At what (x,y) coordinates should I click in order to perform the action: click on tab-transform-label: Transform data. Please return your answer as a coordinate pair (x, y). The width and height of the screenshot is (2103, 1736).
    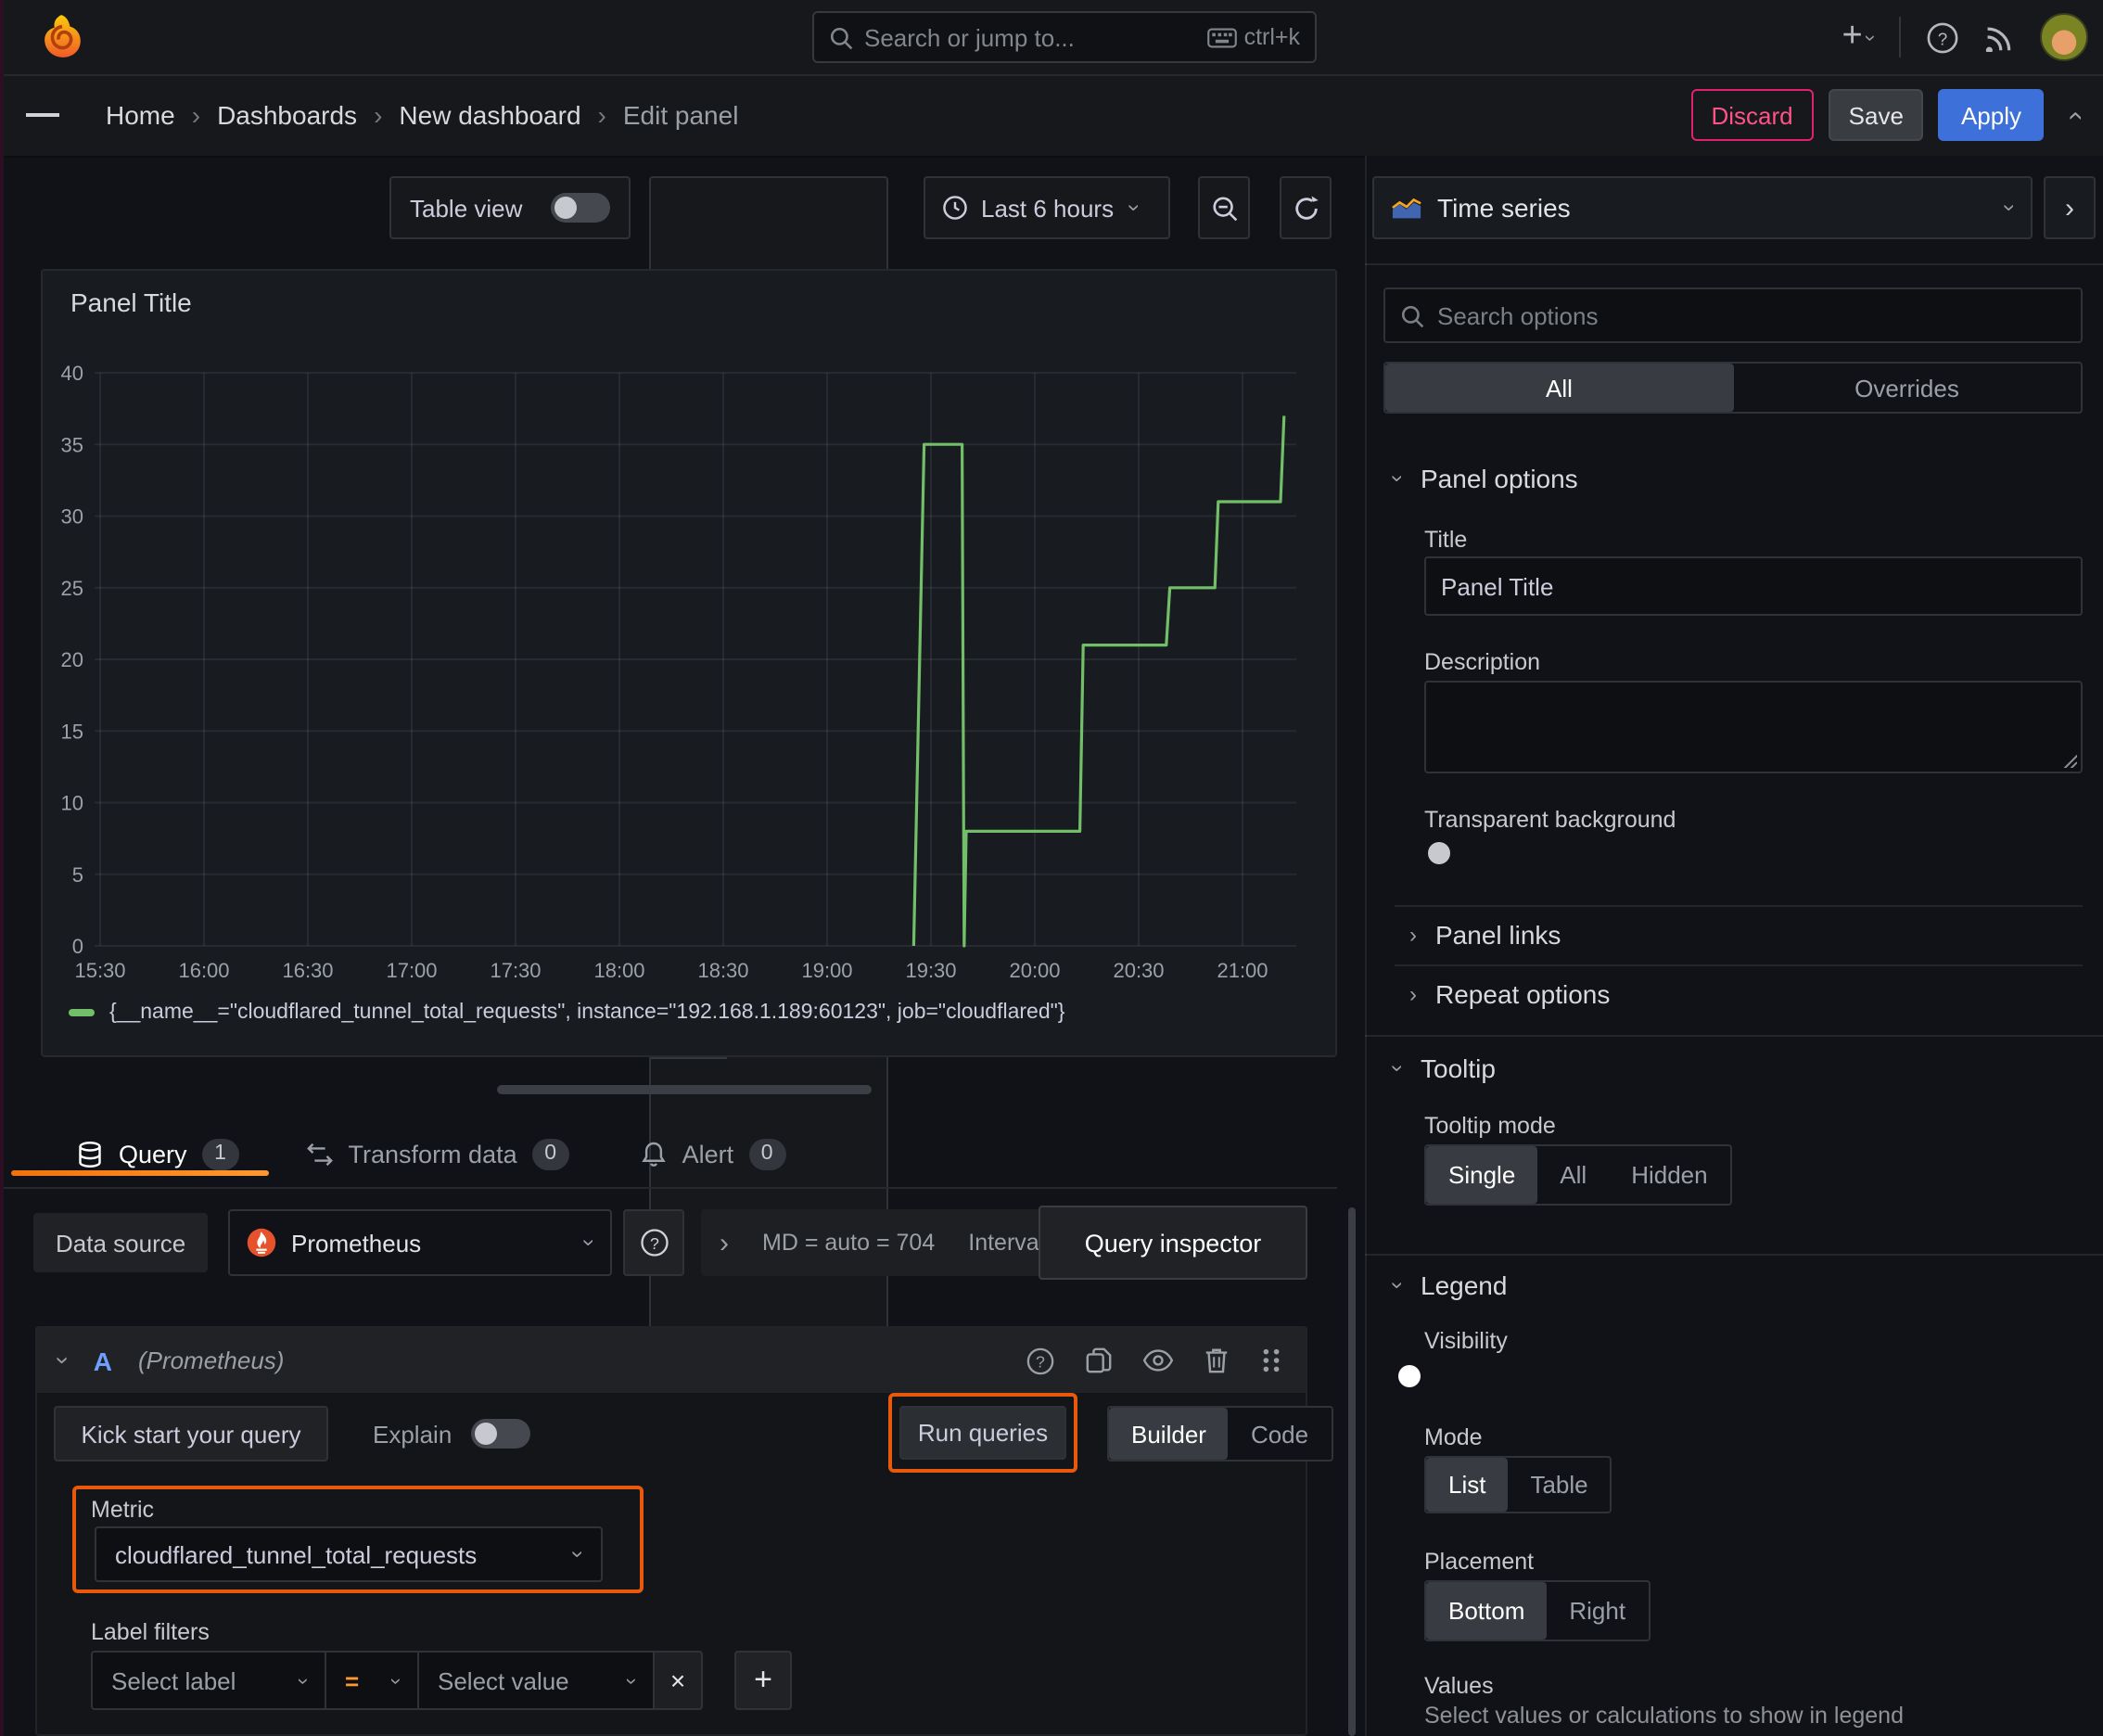
    Looking at the image, I should click on (432, 1154).